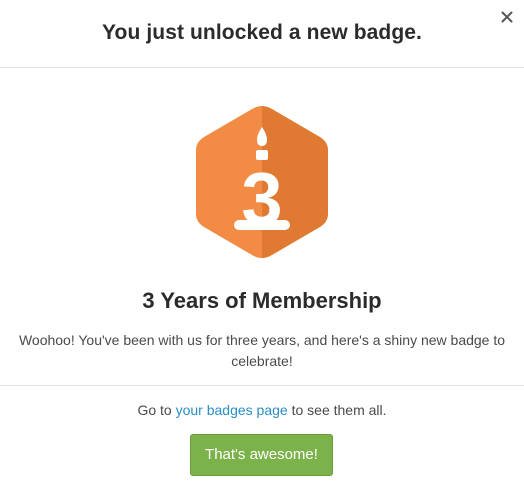 This screenshot has width=524, height=488. Describe the element at coordinates (156, 410) in the screenshot. I see `goto-prefix: Go to` at that location.